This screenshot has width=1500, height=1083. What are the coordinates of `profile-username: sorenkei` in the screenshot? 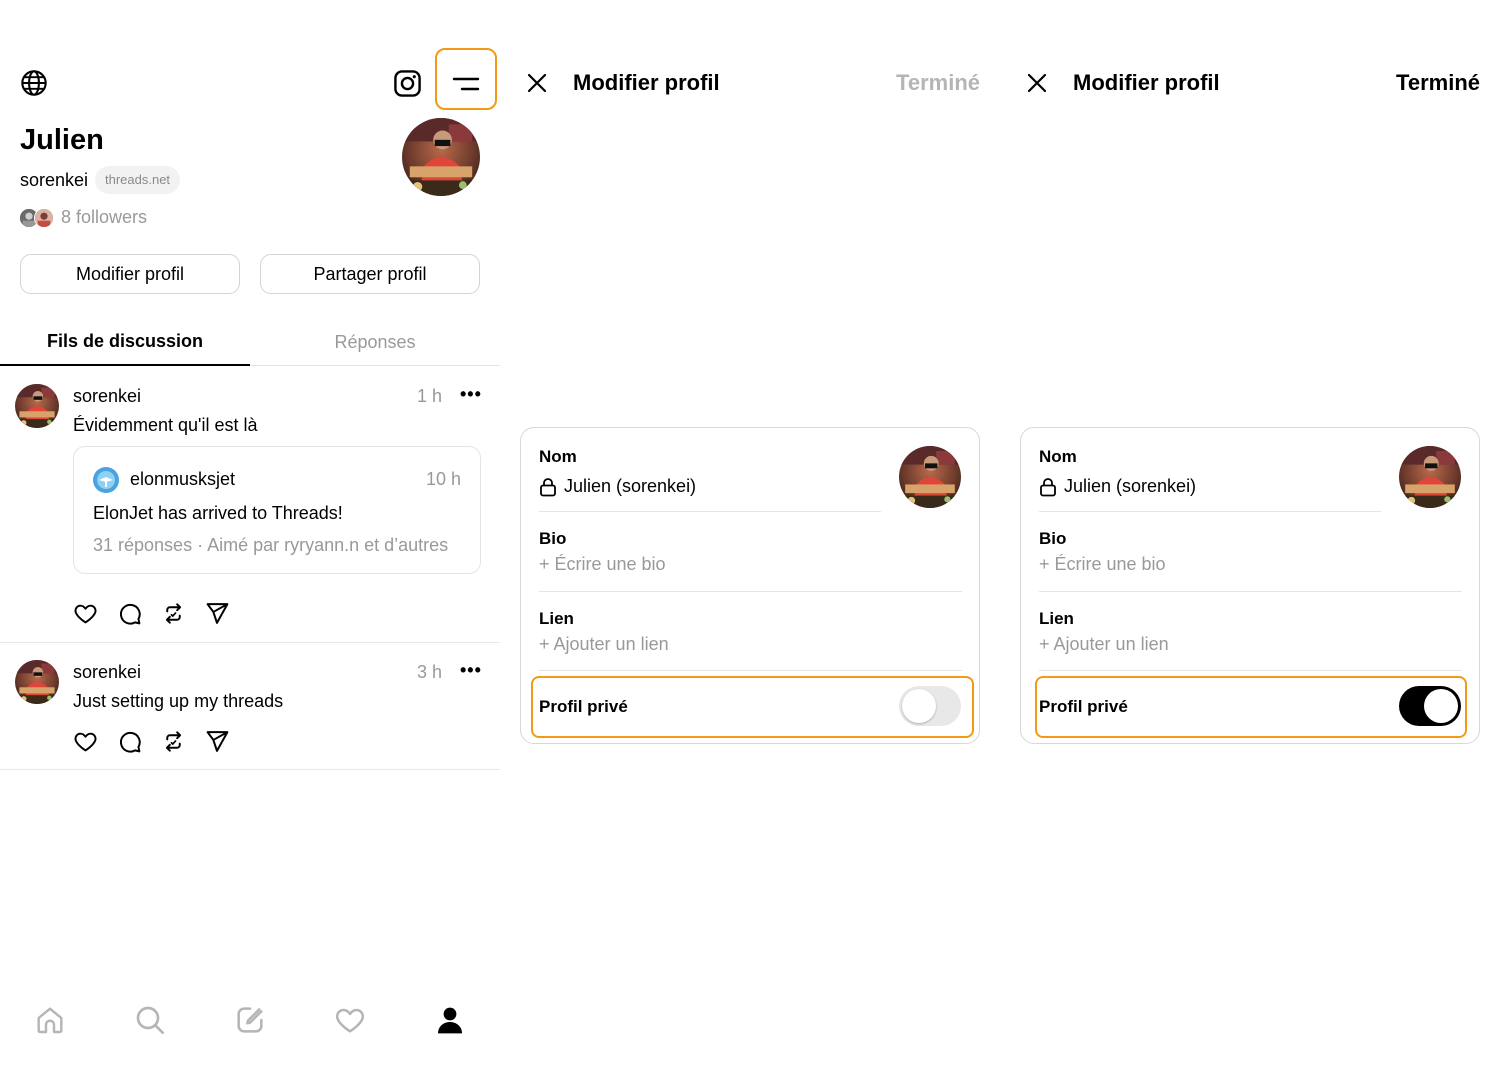 It's located at (54, 180).